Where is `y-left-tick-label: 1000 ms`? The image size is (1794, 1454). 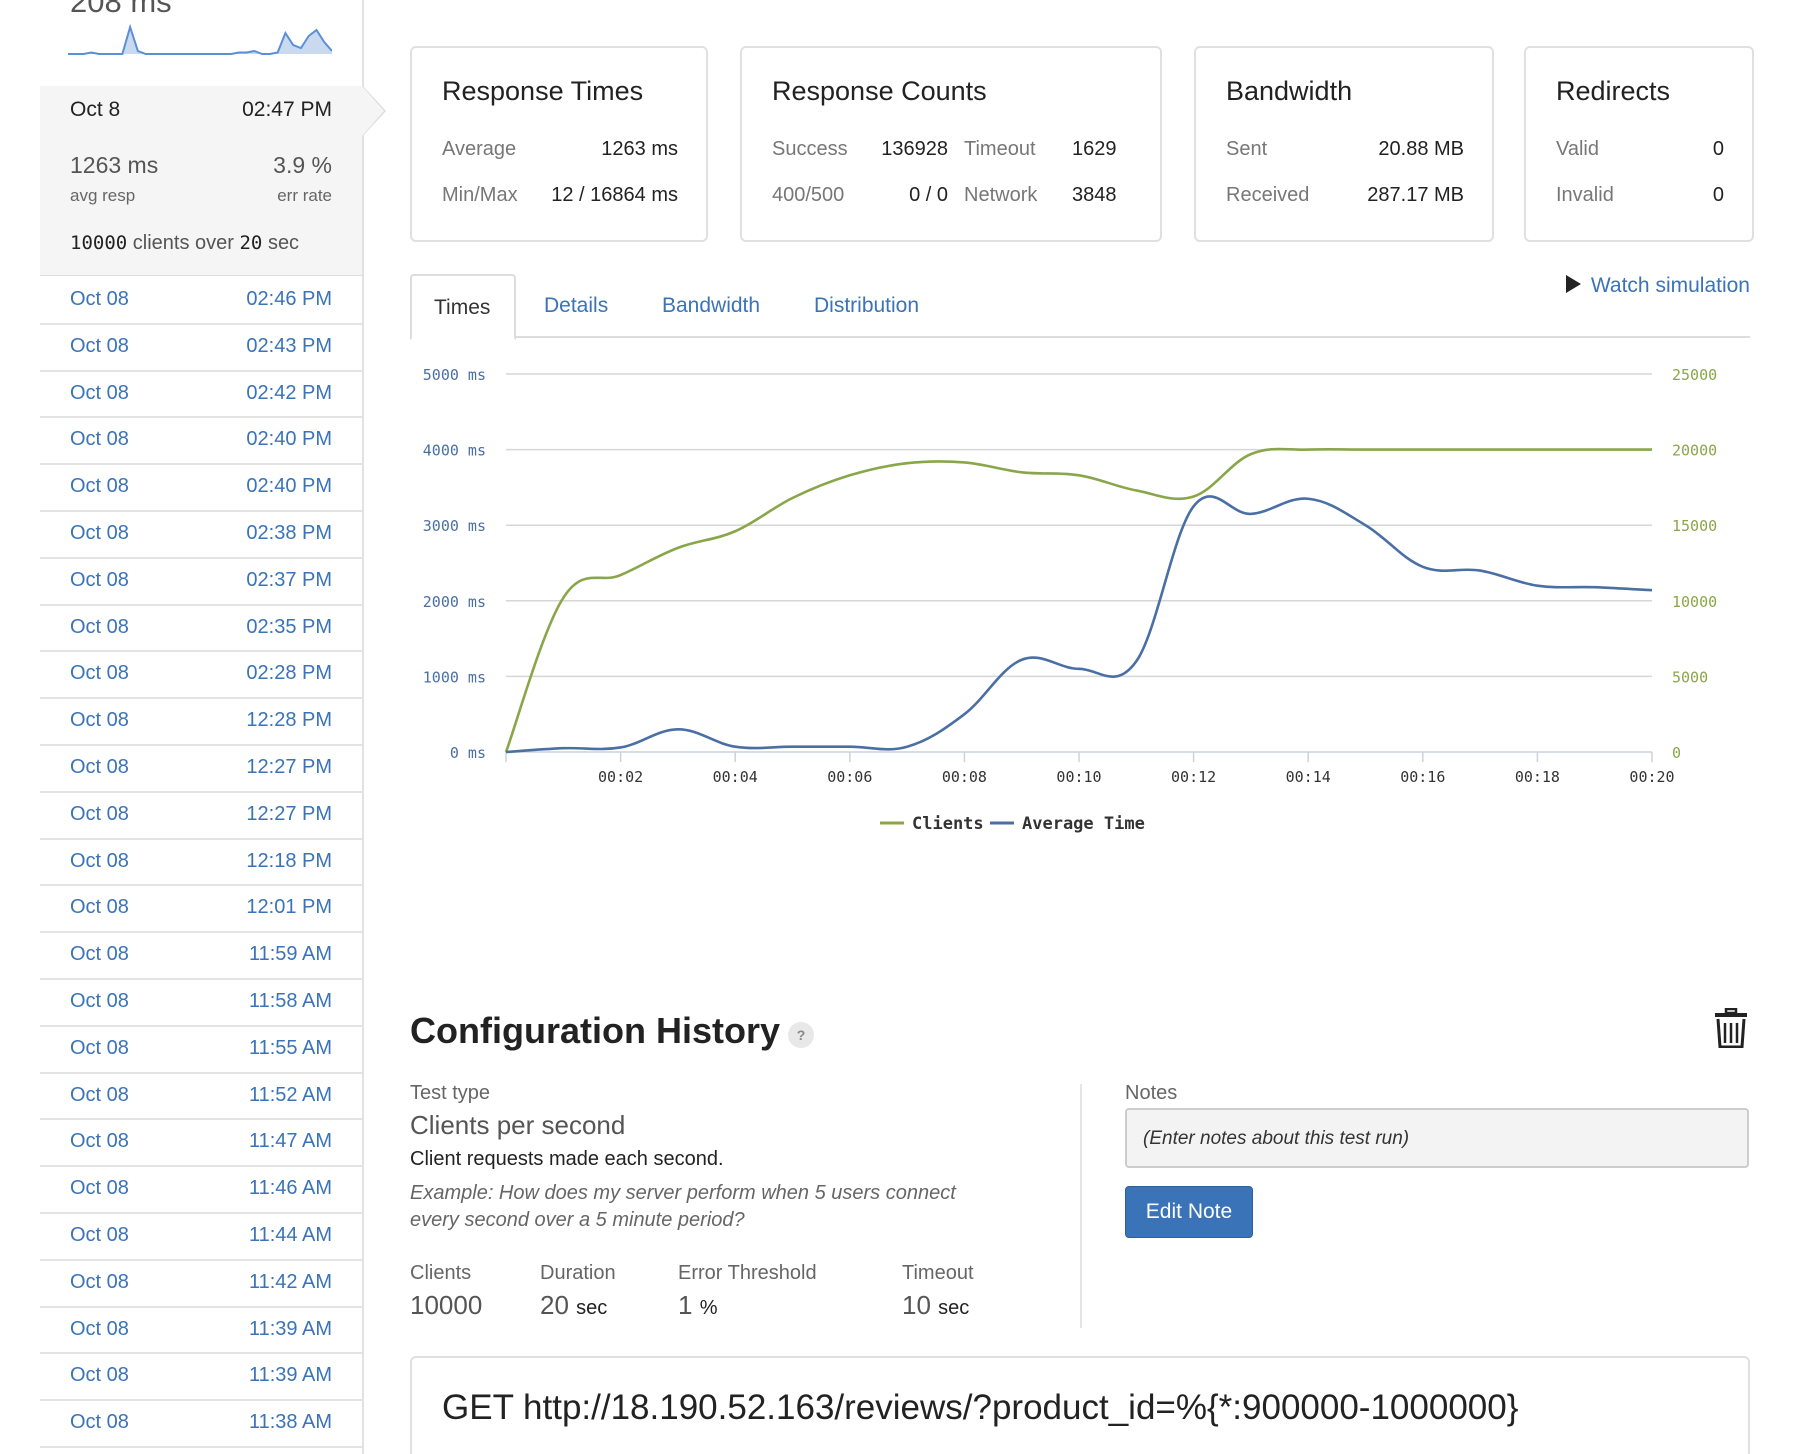 y-left-tick-label: 1000 ms is located at coordinates (454, 677).